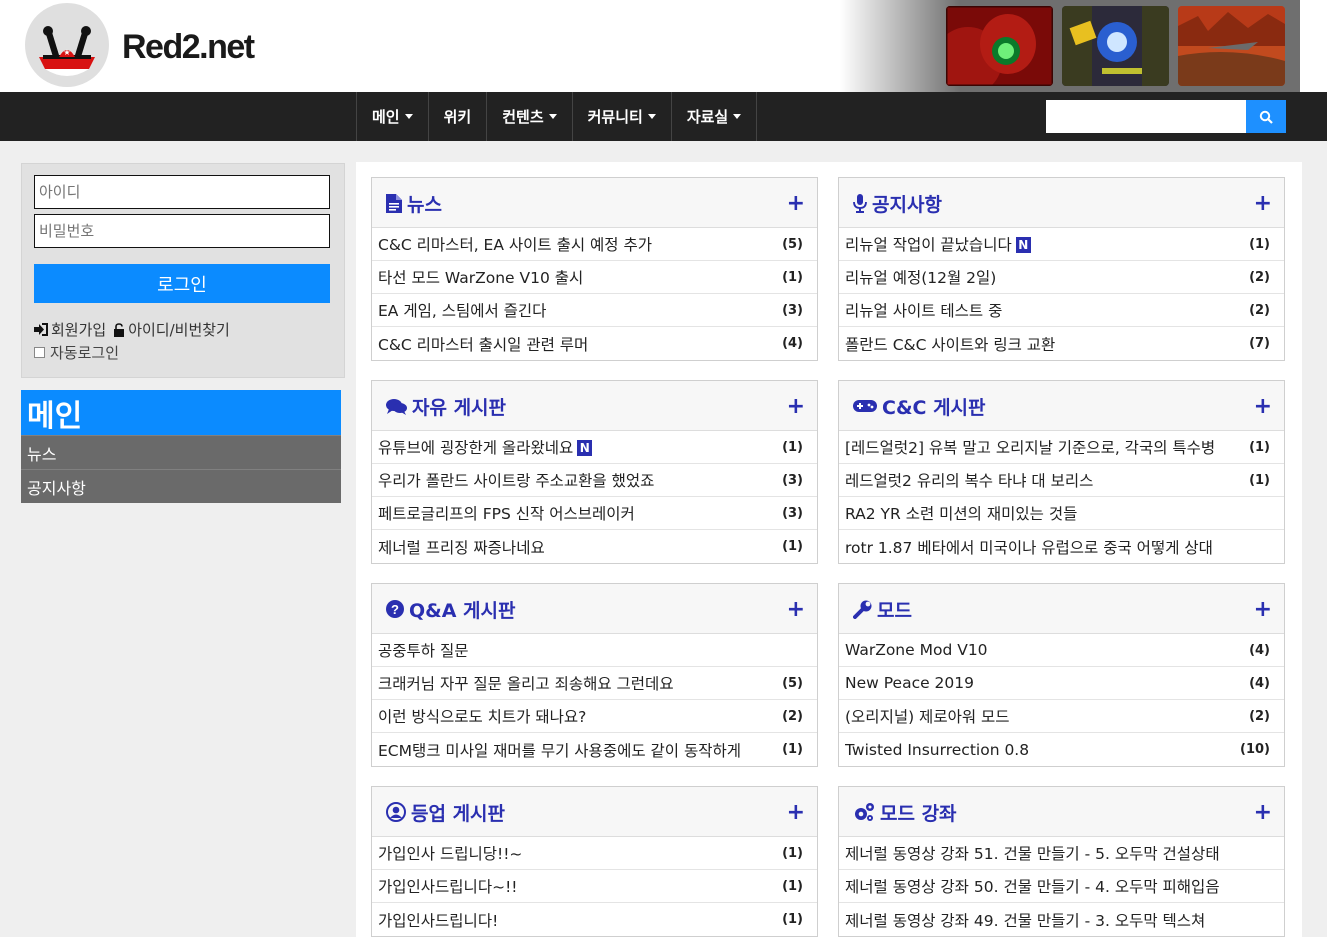 The height and width of the screenshot is (937, 1327). Describe the element at coordinates (577, 683) in the screenshot. I see `post-title: 크래커님 자꾸 질문 올리고 죄송해요 그런데요` at that location.